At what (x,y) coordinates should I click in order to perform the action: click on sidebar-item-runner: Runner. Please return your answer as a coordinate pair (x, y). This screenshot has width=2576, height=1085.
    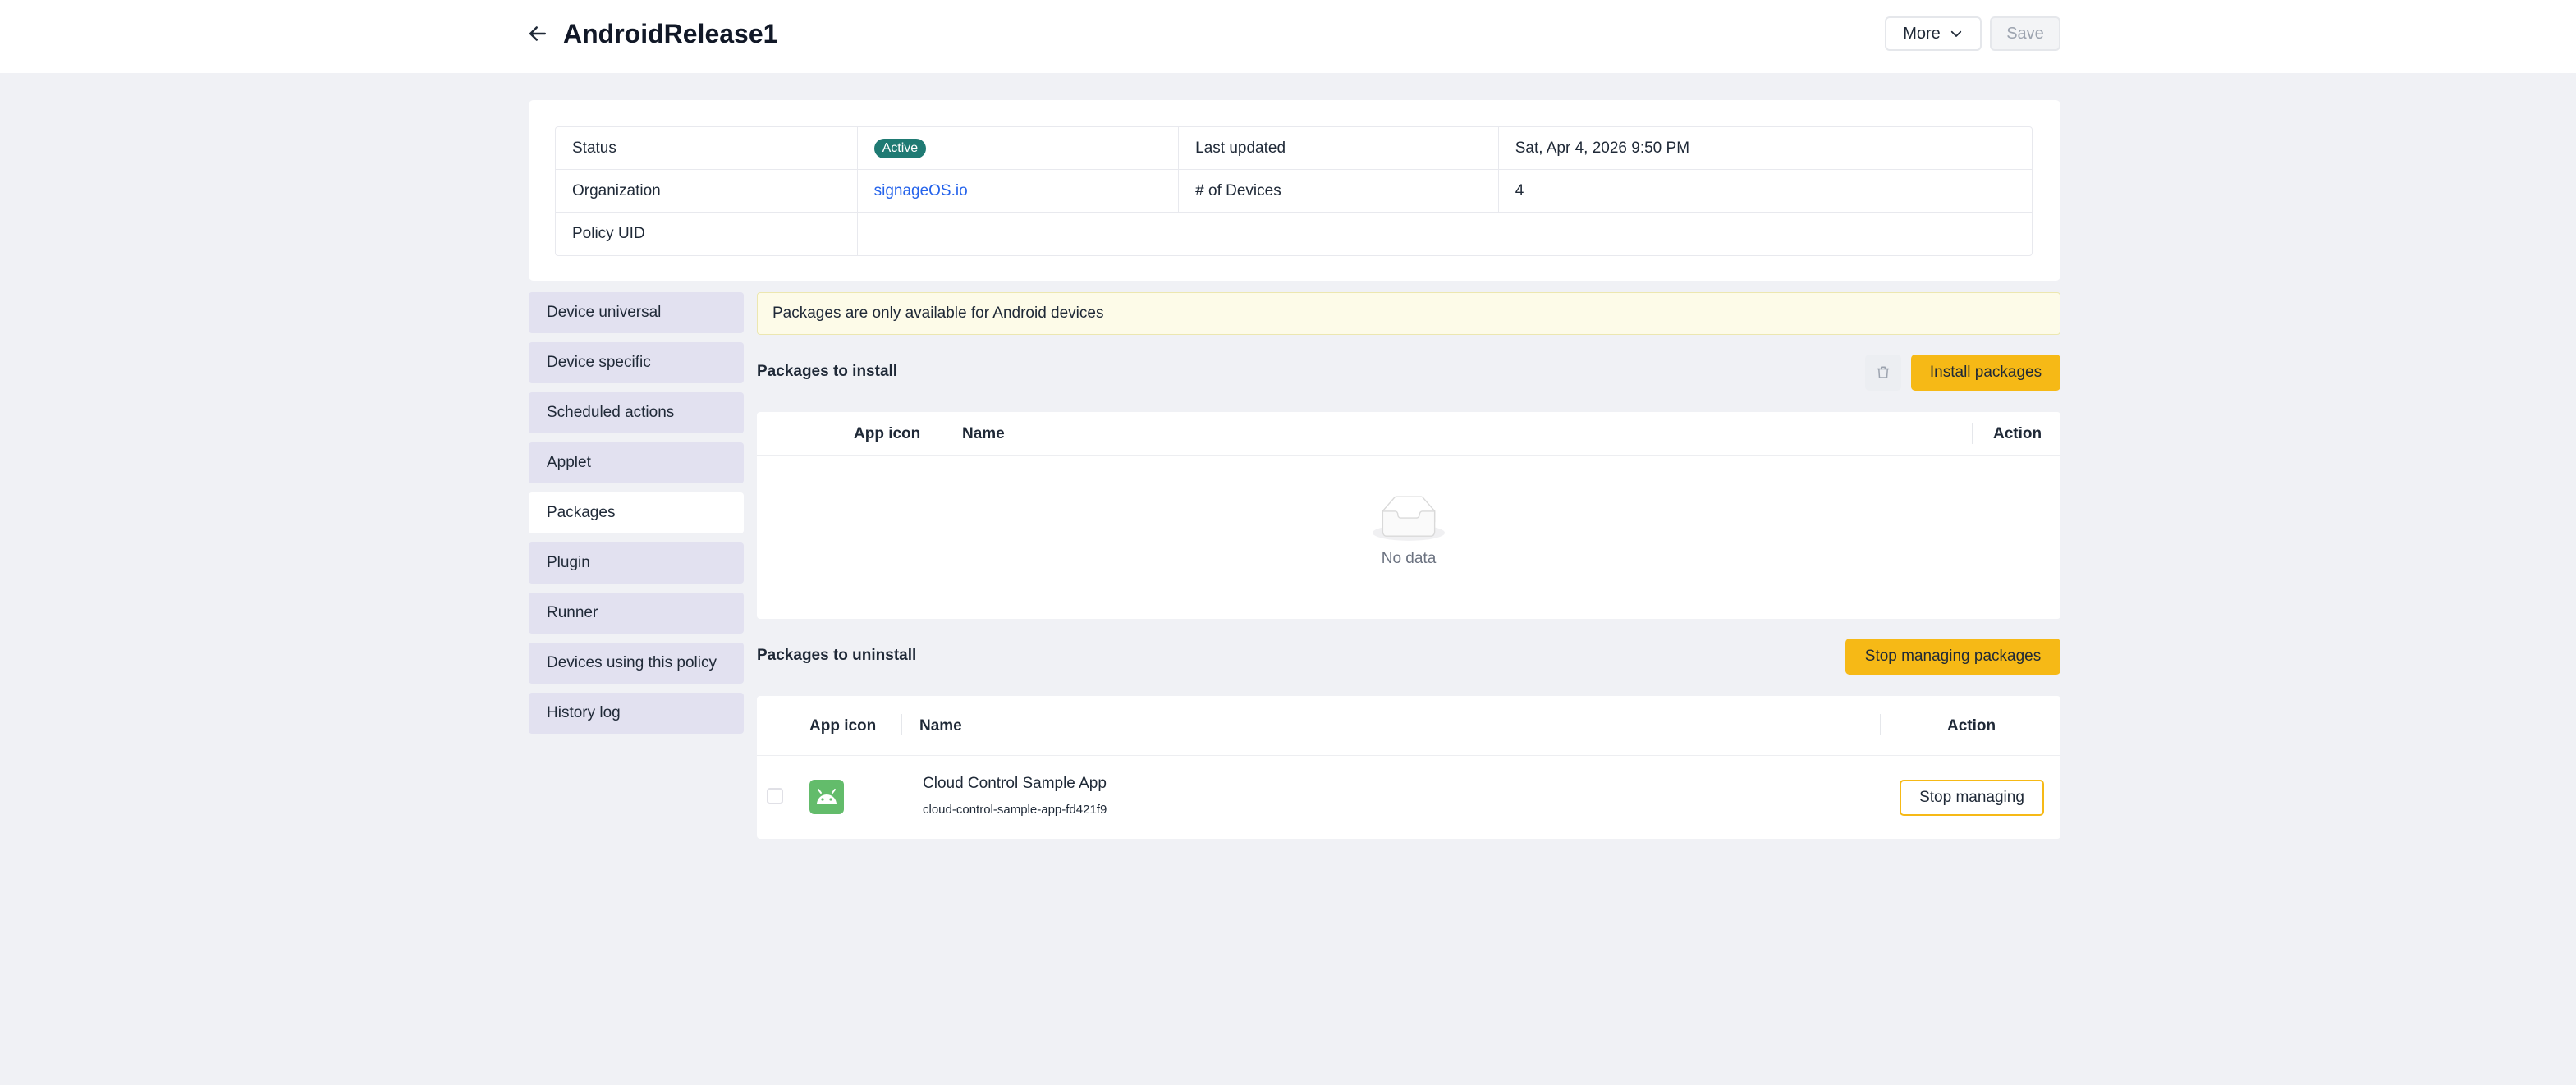
    Looking at the image, I should click on (637, 613).